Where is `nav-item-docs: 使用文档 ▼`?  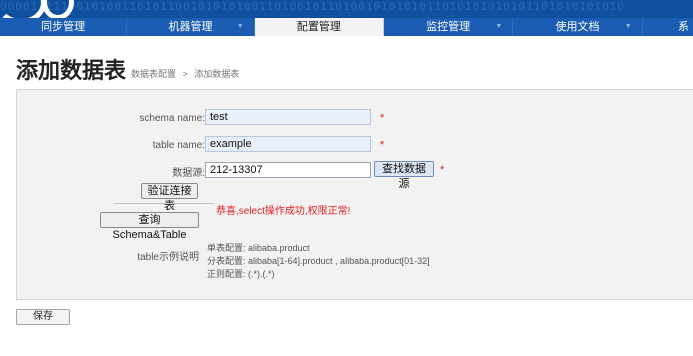 nav-item-docs: 使用文档 ▼ is located at coordinates (578, 27).